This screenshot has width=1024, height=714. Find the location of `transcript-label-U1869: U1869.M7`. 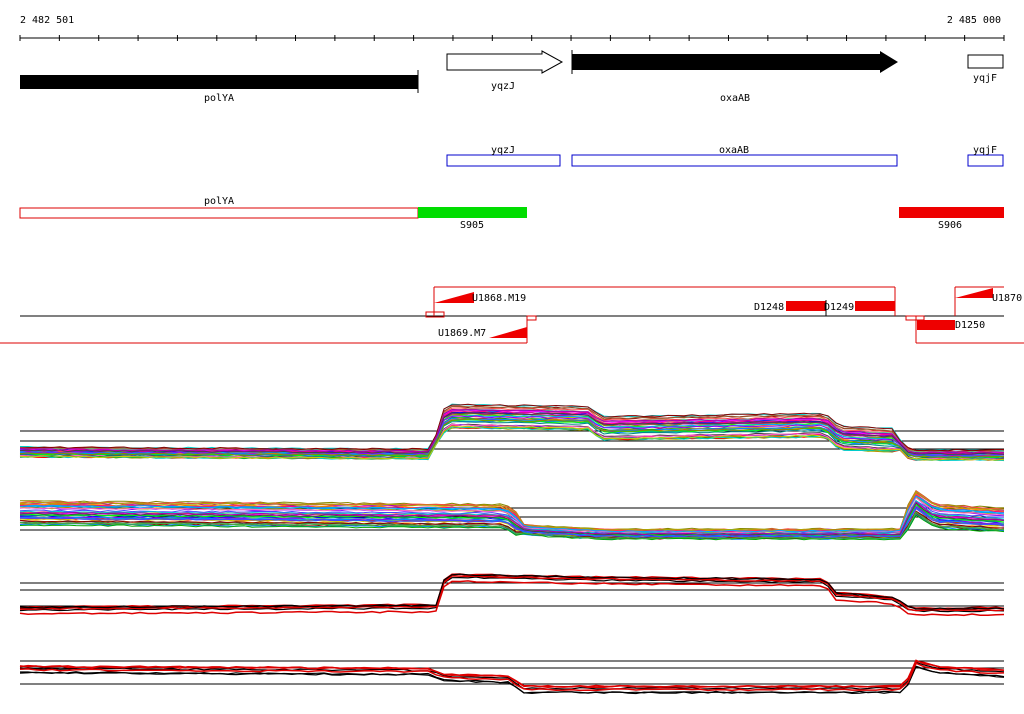

transcript-label-U1869: U1869.M7 is located at coordinates (462, 333).